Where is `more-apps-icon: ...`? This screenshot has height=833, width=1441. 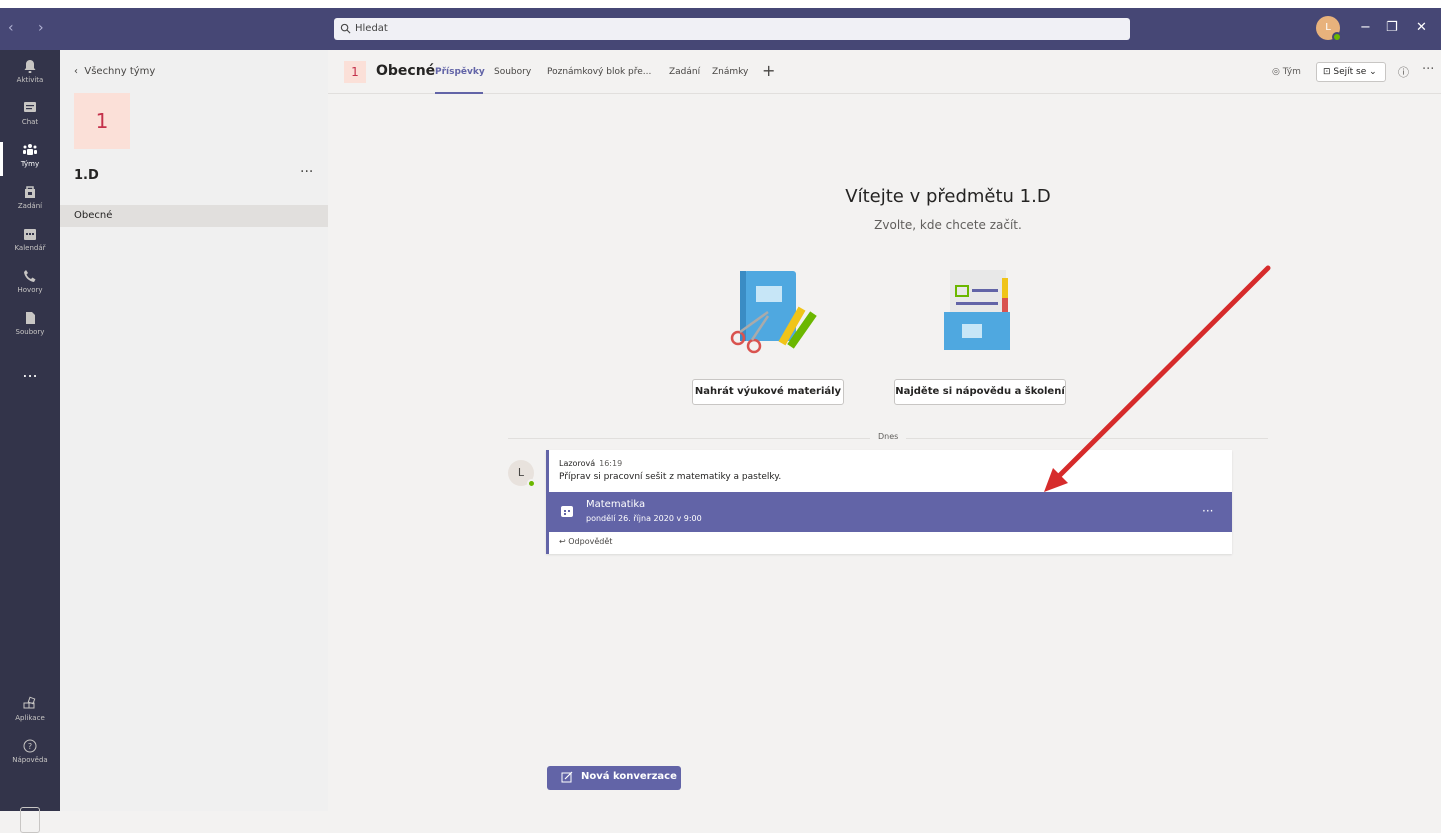
more-apps-icon: ... is located at coordinates (30, 371).